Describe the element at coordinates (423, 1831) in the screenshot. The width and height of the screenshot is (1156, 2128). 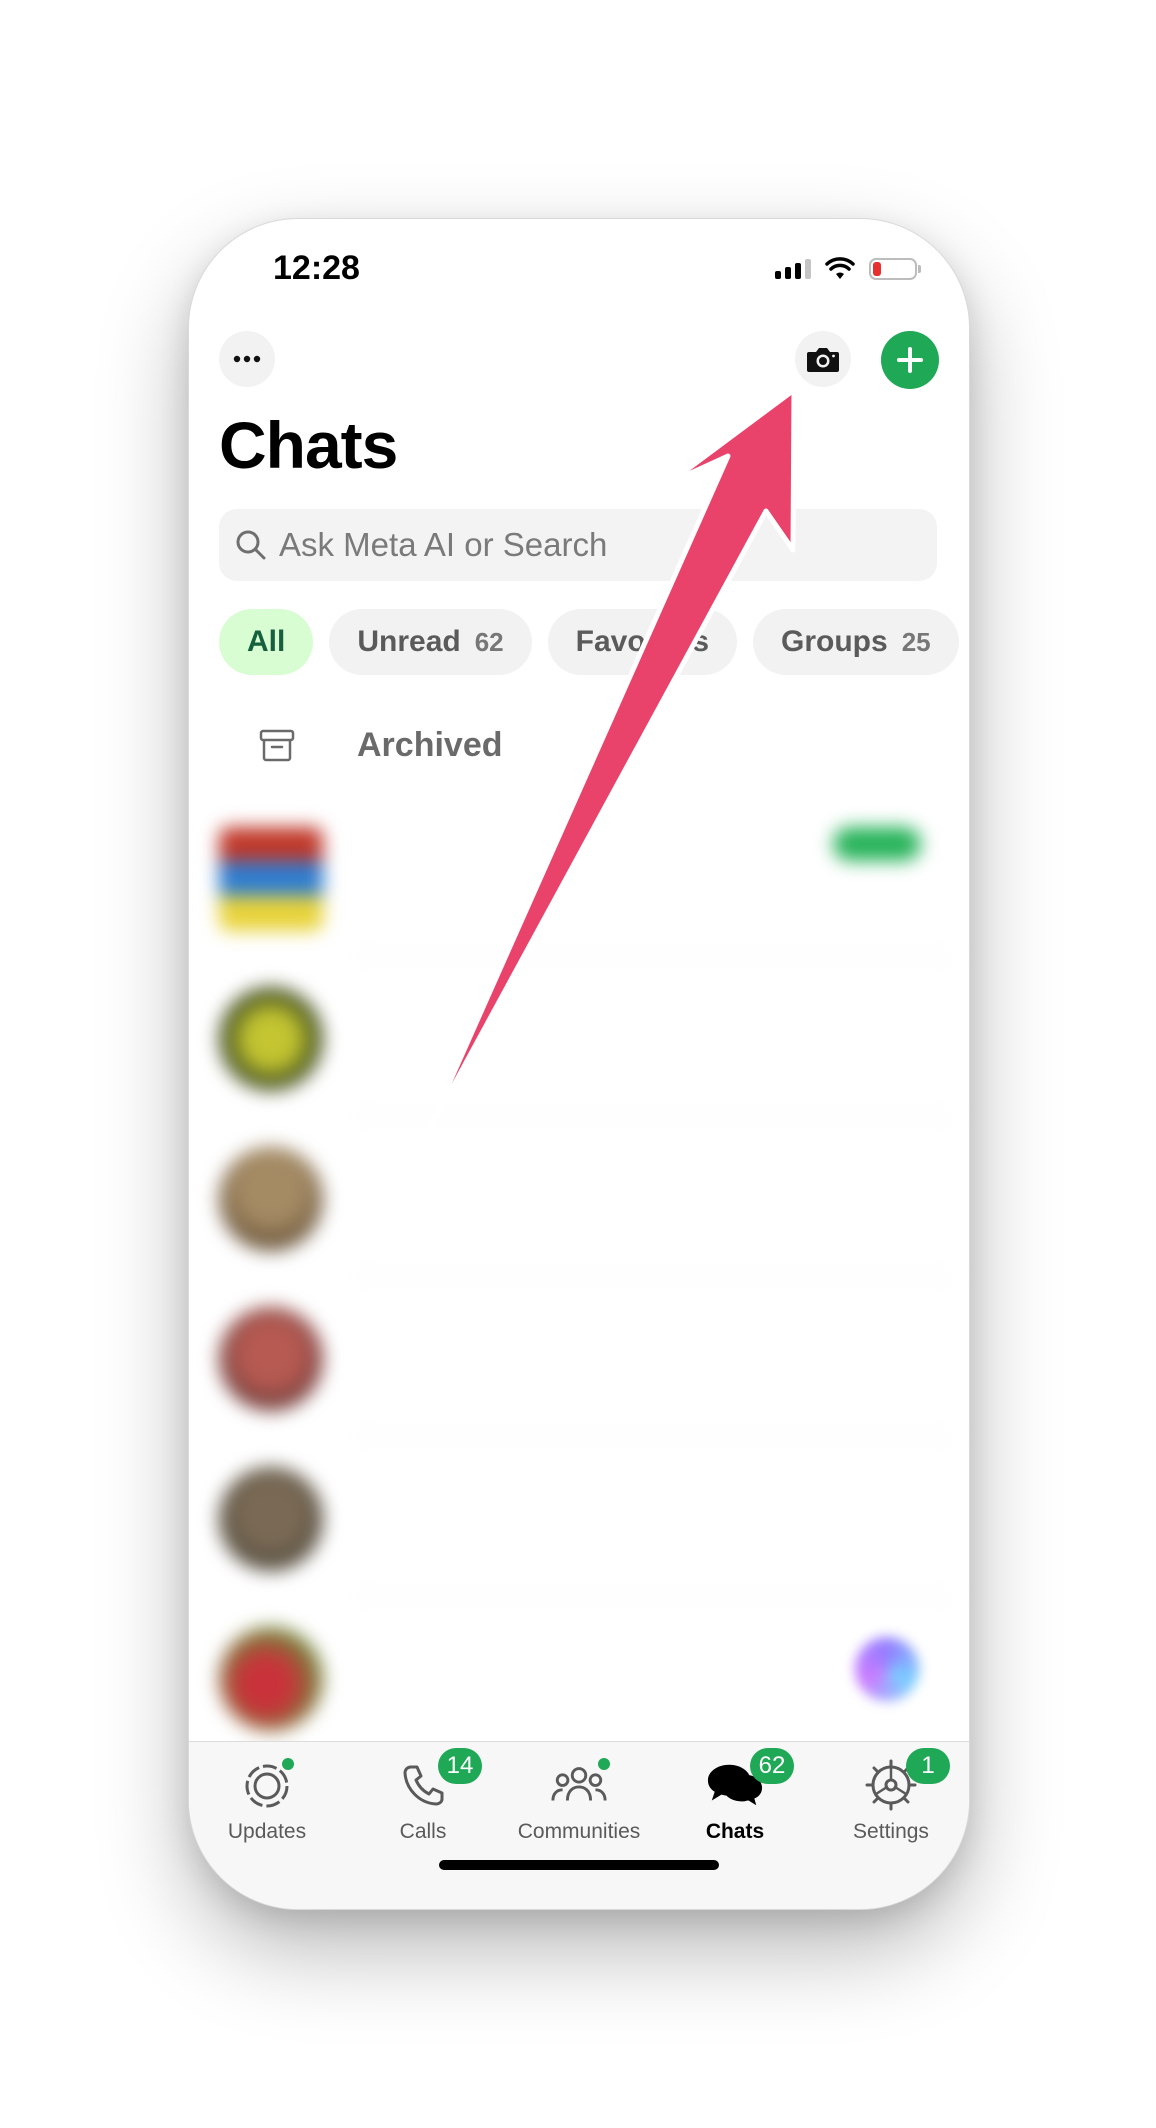
I see `tab-label: Calls` at that location.